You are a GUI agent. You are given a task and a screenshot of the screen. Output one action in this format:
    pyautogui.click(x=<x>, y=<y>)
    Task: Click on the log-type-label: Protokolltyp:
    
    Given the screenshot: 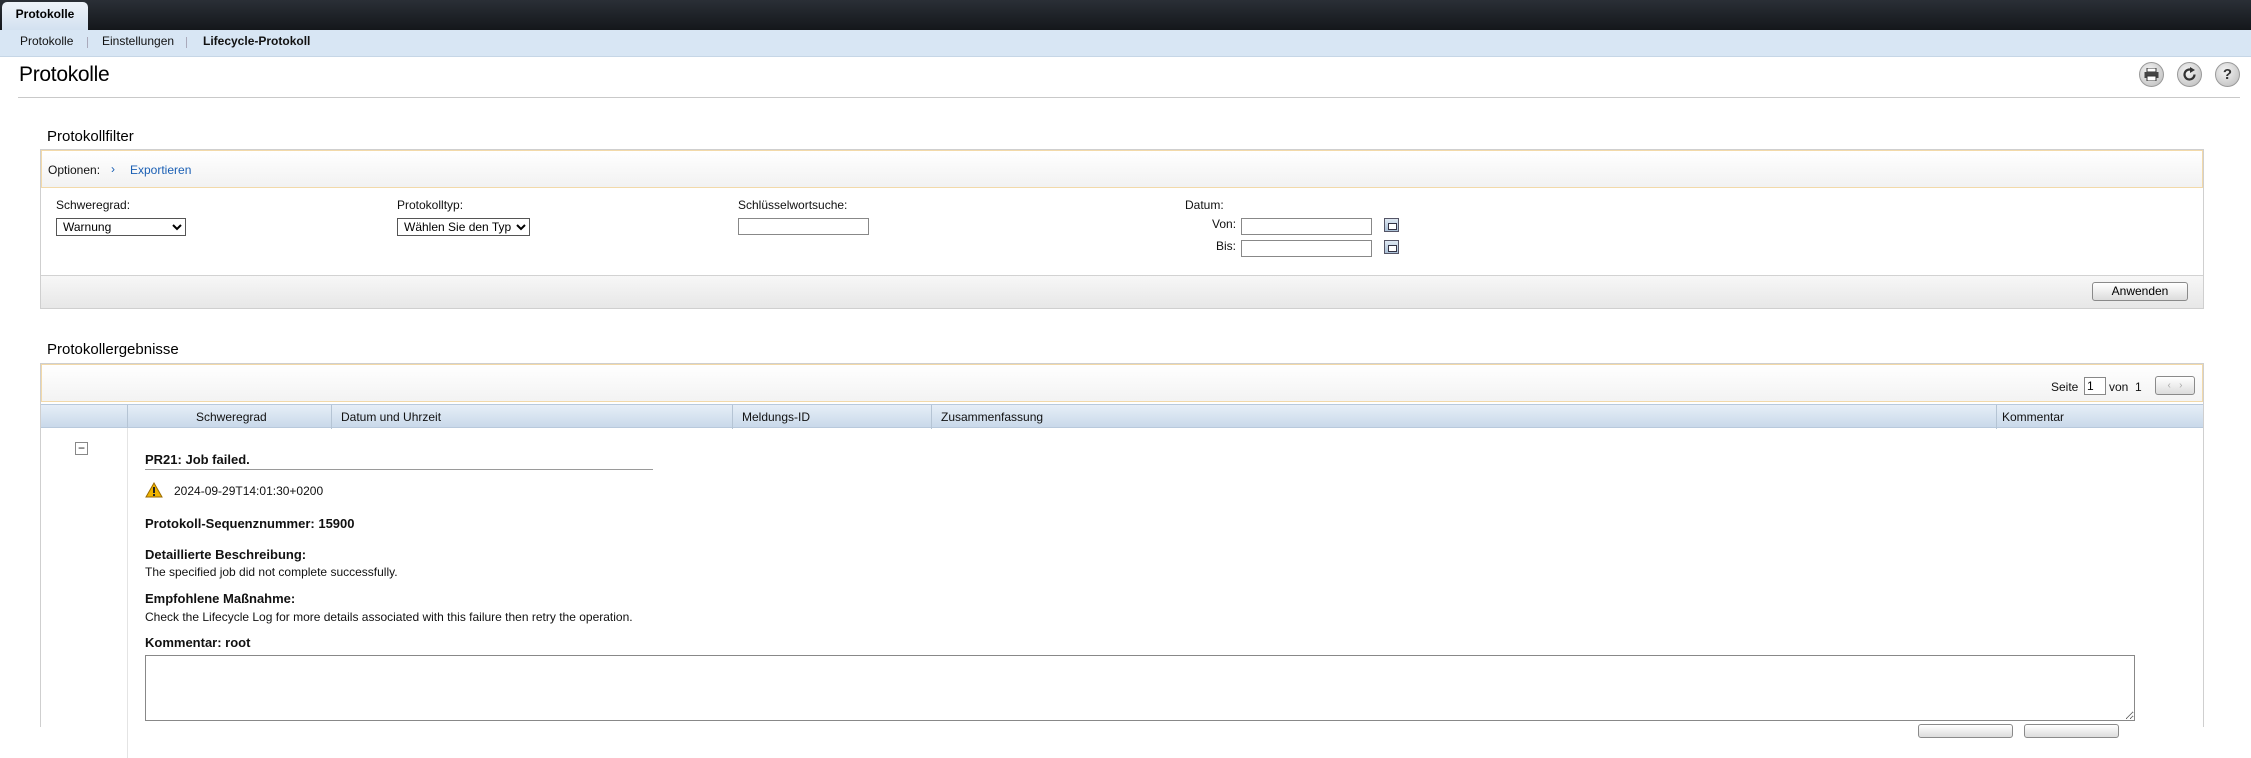 What is the action you would take?
    pyautogui.click(x=430, y=205)
    